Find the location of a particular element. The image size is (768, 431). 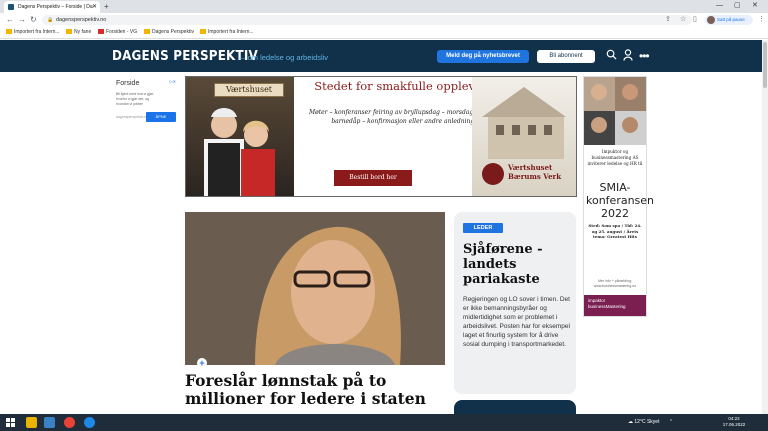

weather-text: 12°C Skyet is located at coordinates (646, 422).